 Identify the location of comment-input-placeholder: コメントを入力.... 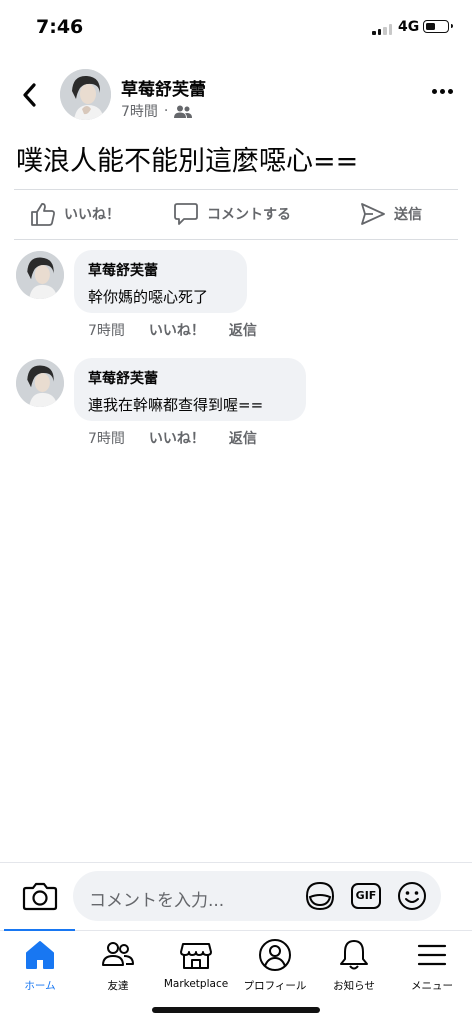
(156, 898).